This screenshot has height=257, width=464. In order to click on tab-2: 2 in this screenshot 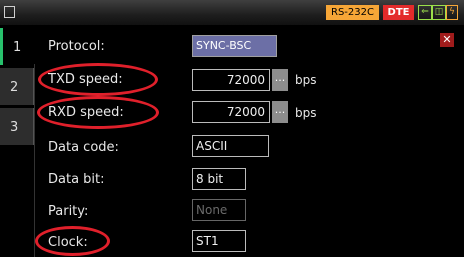, I will do `click(17, 86)`.